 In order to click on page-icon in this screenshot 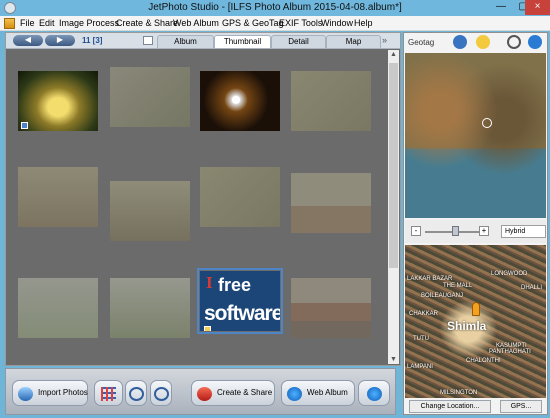, I will do `click(148, 40)`.